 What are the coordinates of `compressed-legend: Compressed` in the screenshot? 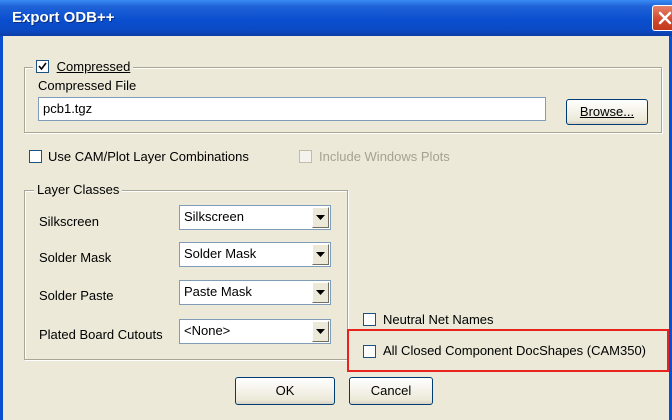 It's located at (83, 67).